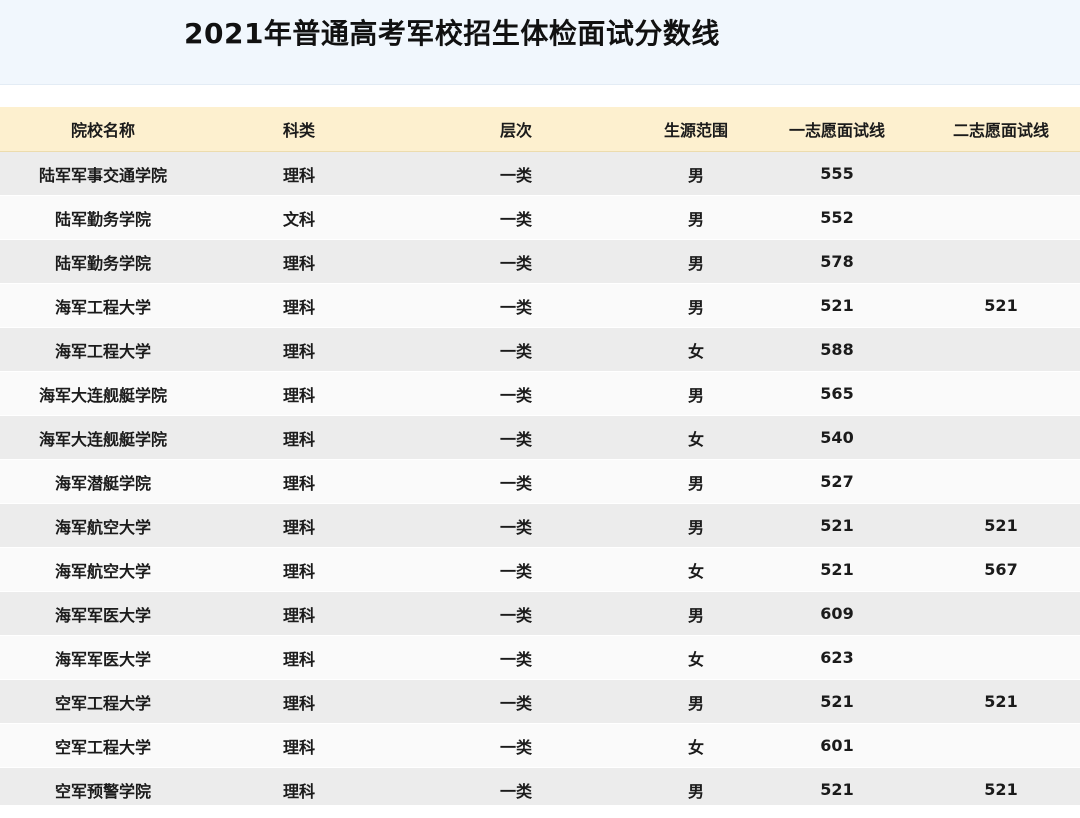 The height and width of the screenshot is (818, 1080). What do you see at coordinates (516, 129) in the screenshot?
I see `column-header-level: 层次` at bounding box center [516, 129].